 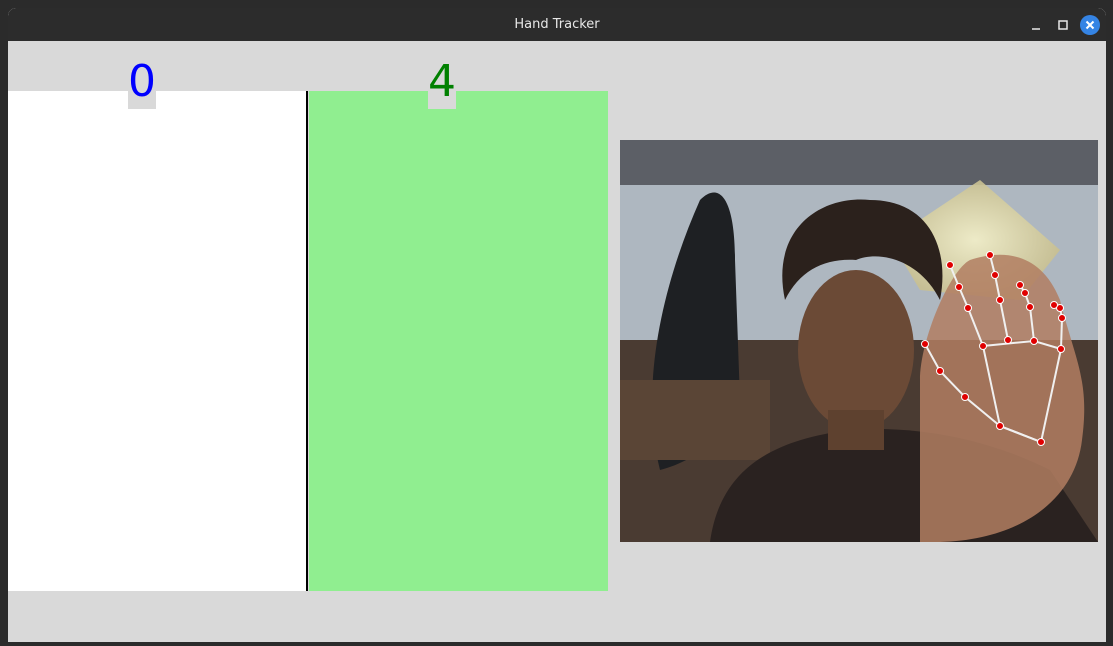 I want to click on minimize-icon, so click(x=1036, y=29).